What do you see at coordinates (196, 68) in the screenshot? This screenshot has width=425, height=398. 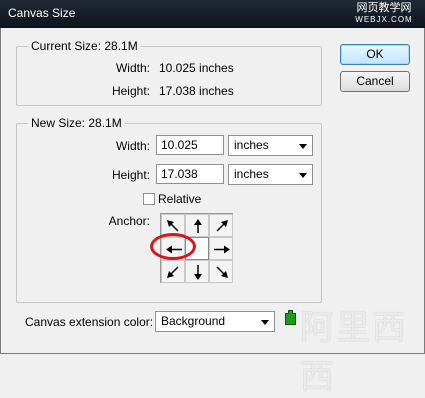 I see `current-width-value: 10.025 inches` at bounding box center [196, 68].